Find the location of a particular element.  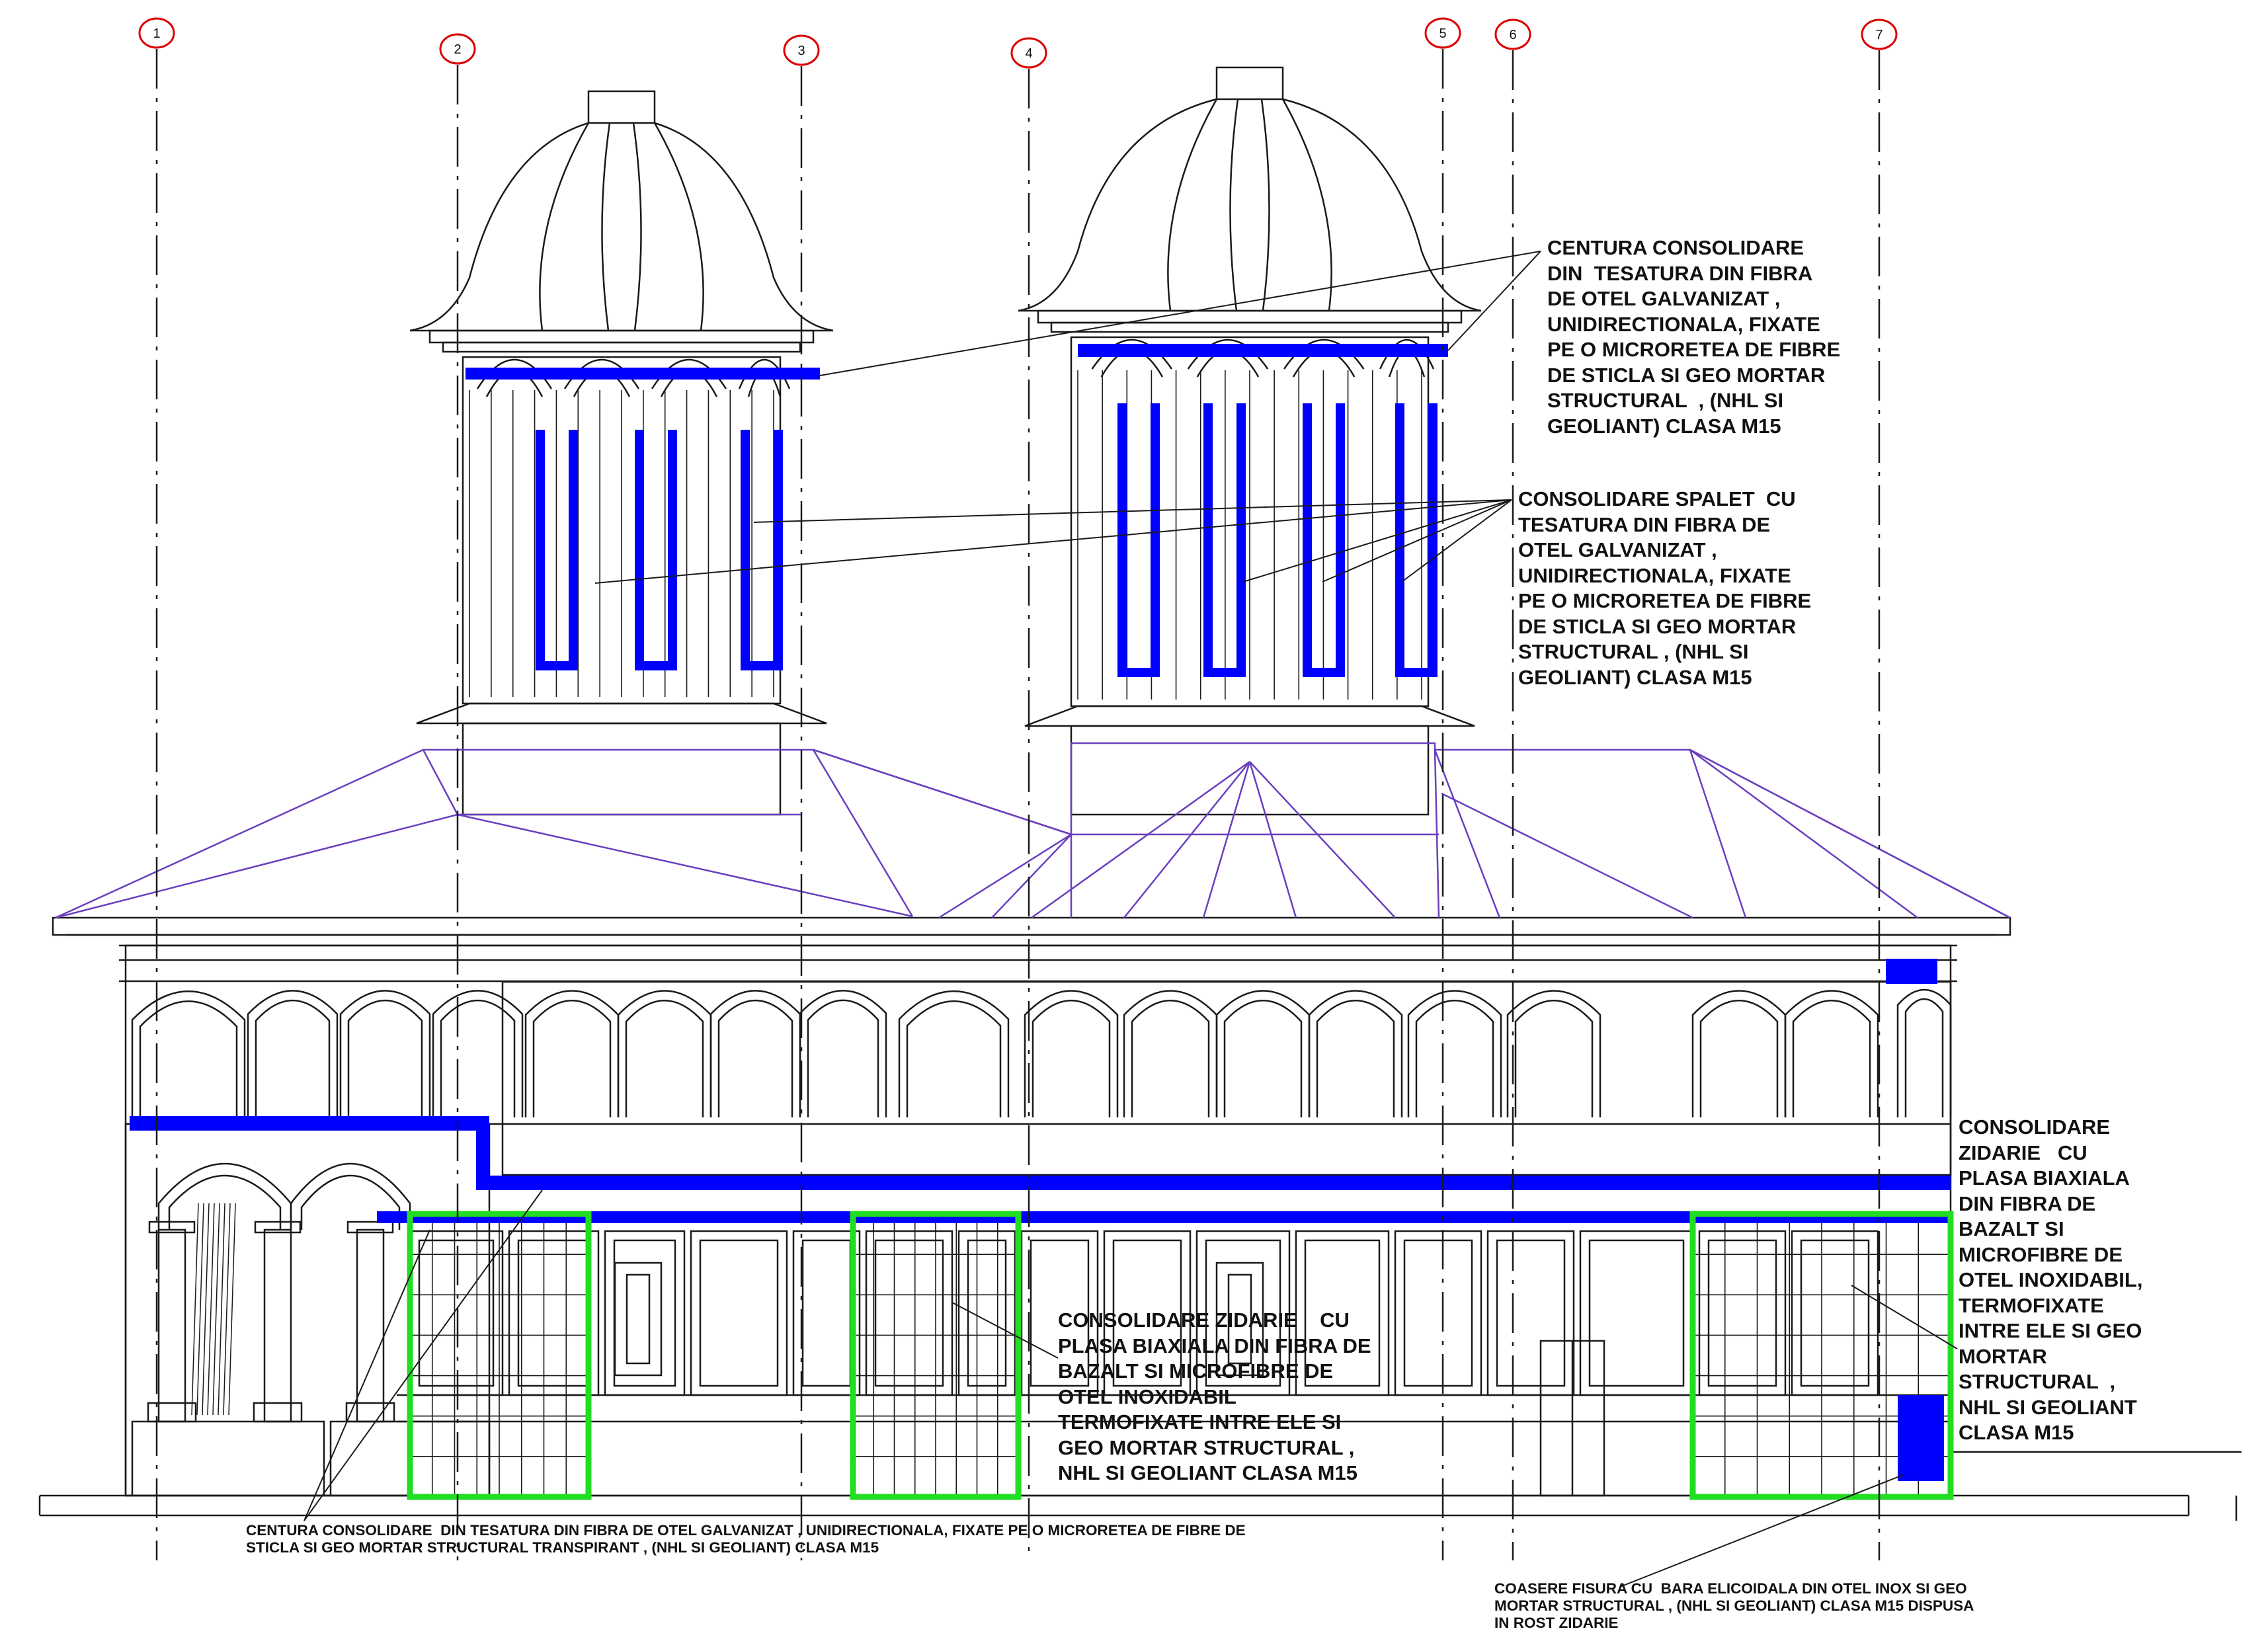

window-left is located at coordinates (639, 1319).